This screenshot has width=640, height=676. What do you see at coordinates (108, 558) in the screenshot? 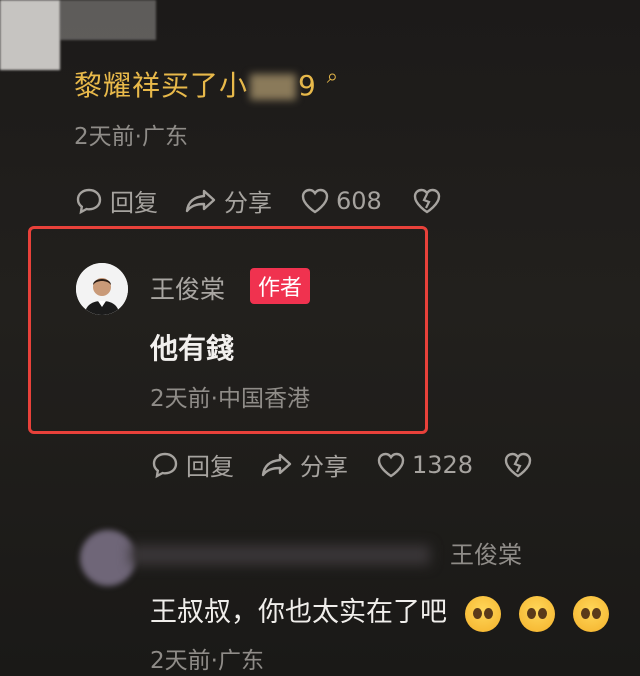
I see `blurred-user-avatar` at bounding box center [108, 558].